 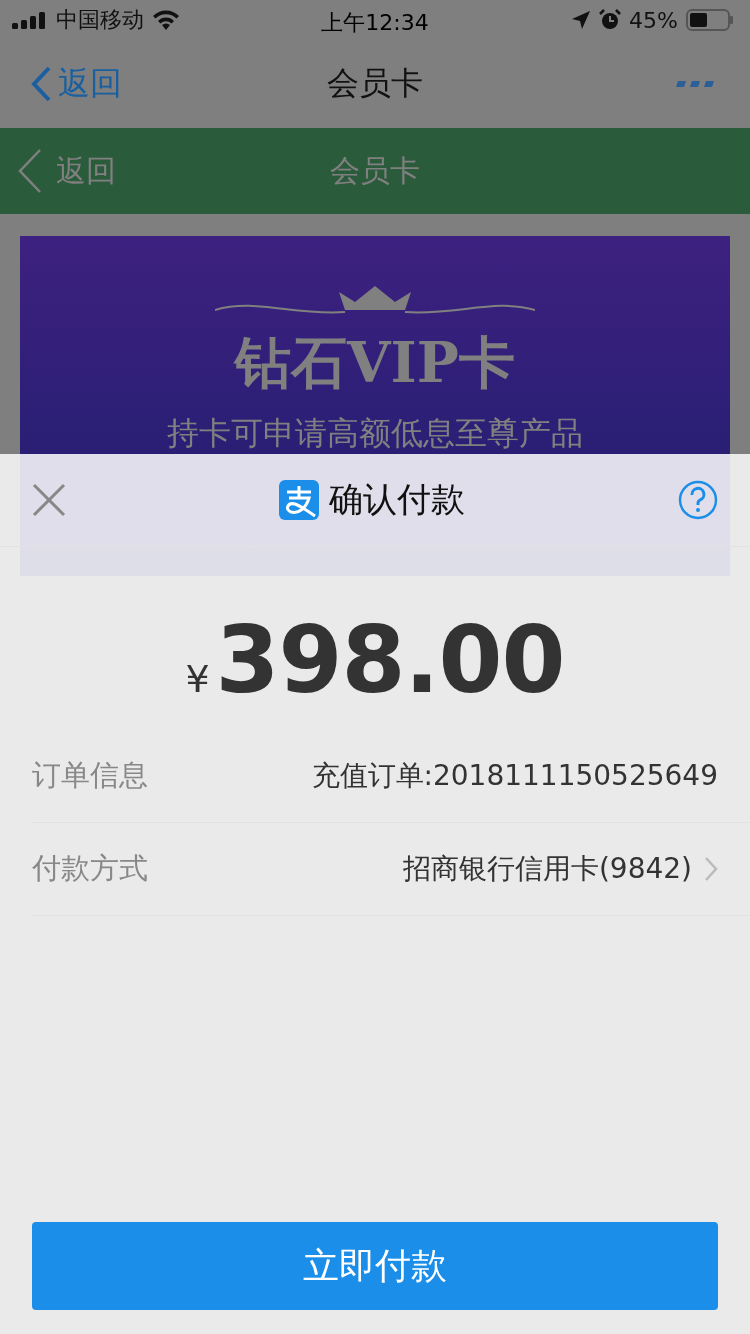 I want to click on signal-icon, so click(x=30, y=20).